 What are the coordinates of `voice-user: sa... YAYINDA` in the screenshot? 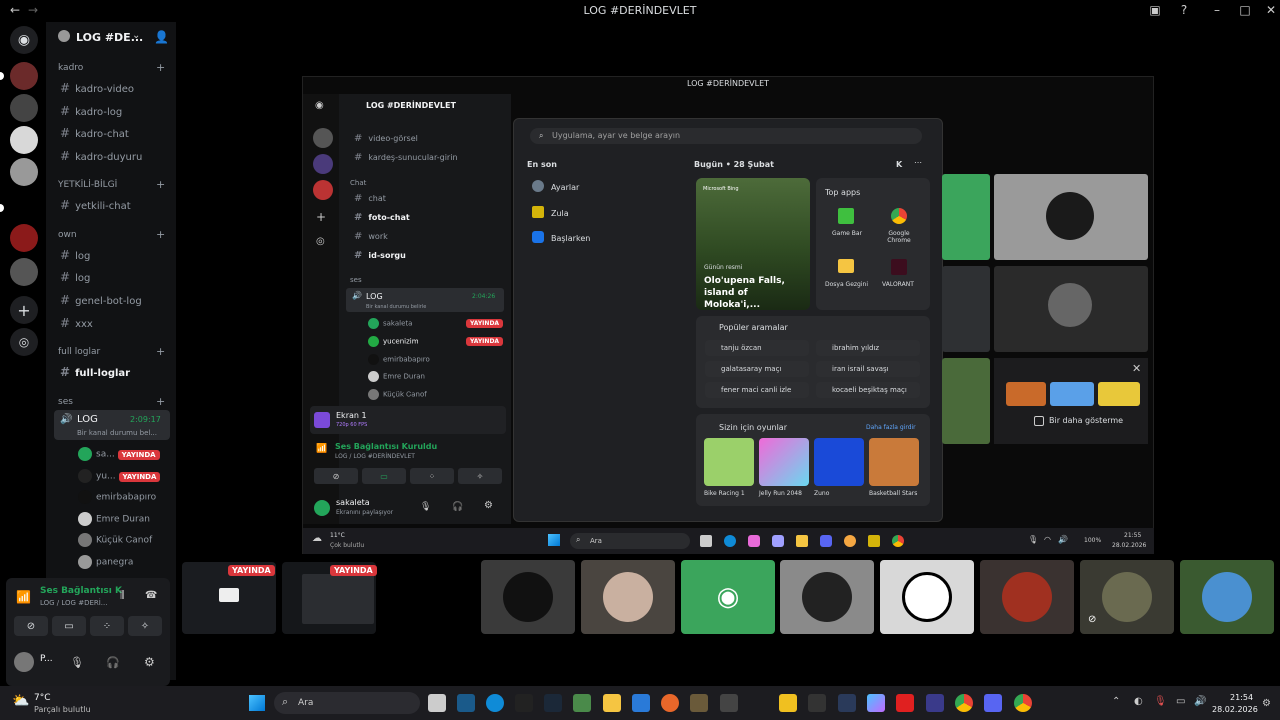 It's located at (119, 454).